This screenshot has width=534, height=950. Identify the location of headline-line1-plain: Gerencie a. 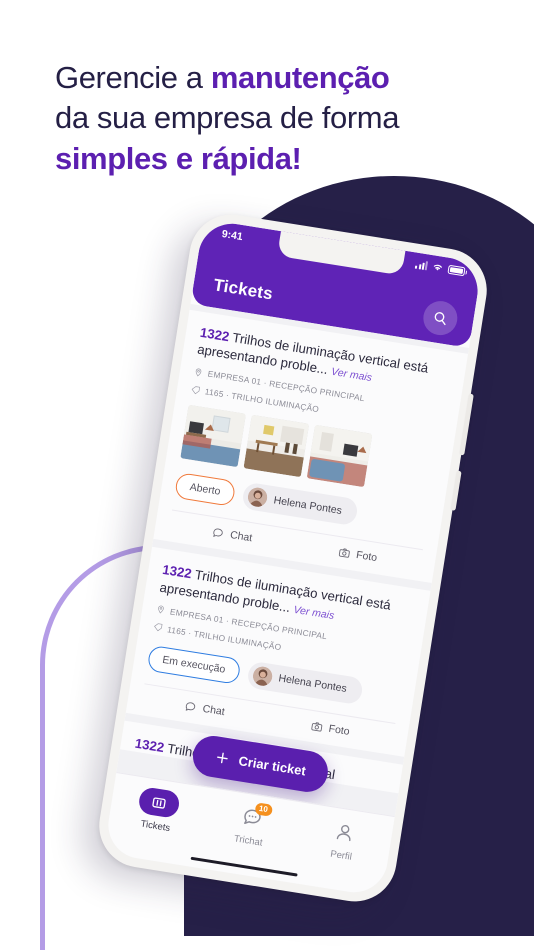
(133, 77).